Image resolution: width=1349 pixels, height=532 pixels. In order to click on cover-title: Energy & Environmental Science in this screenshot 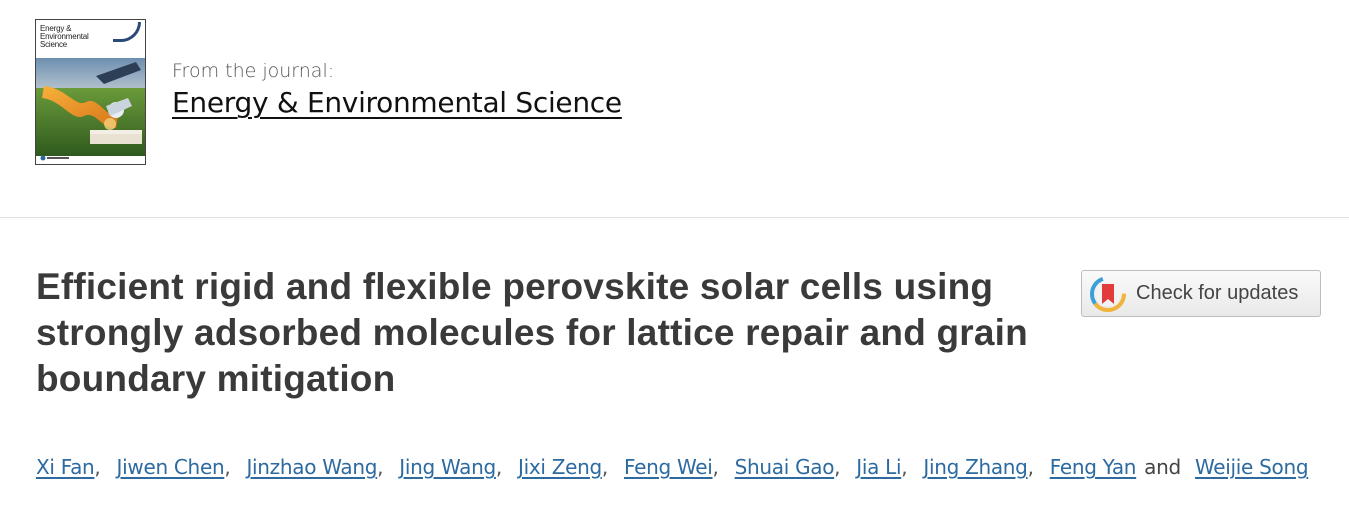, I will do `click(64, 36)`.